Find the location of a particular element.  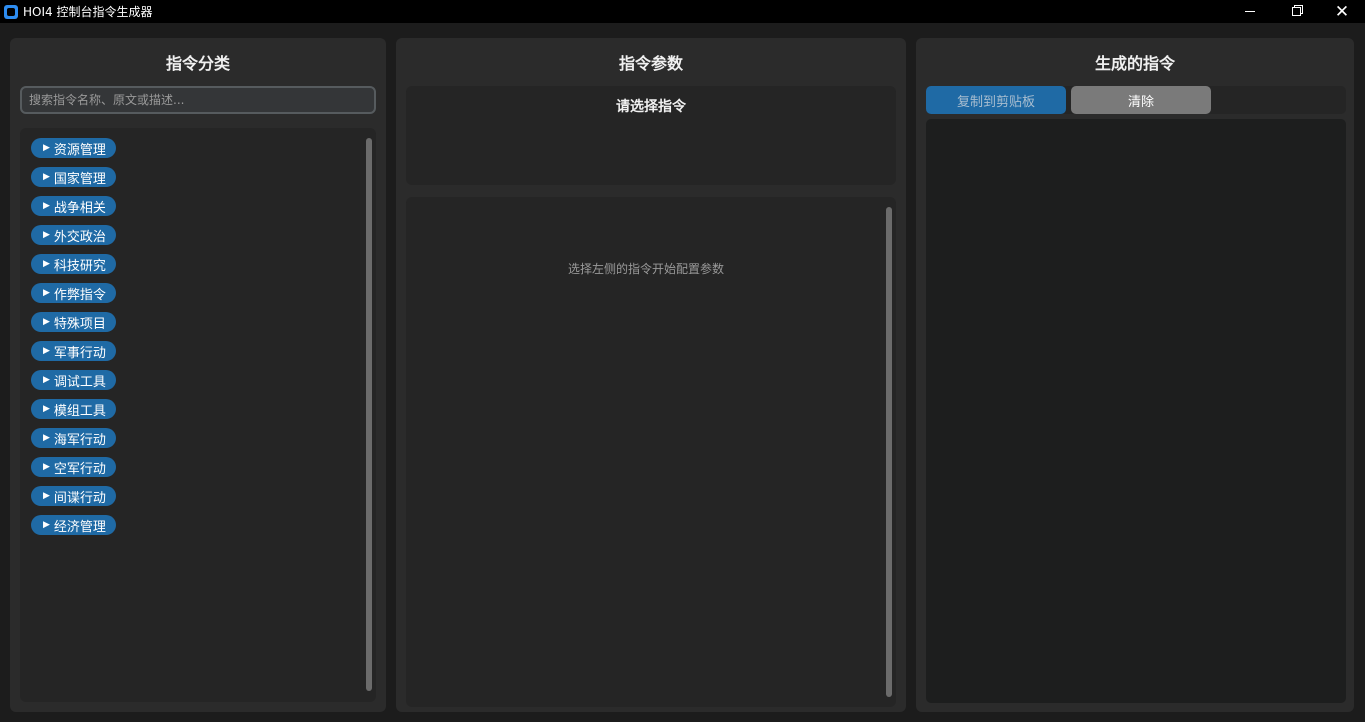

minimize-icon is located at coordinates (1250, 11).